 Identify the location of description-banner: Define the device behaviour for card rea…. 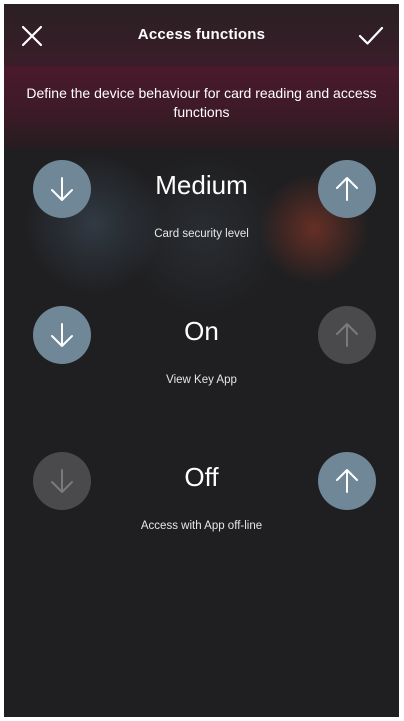
(201, 108).